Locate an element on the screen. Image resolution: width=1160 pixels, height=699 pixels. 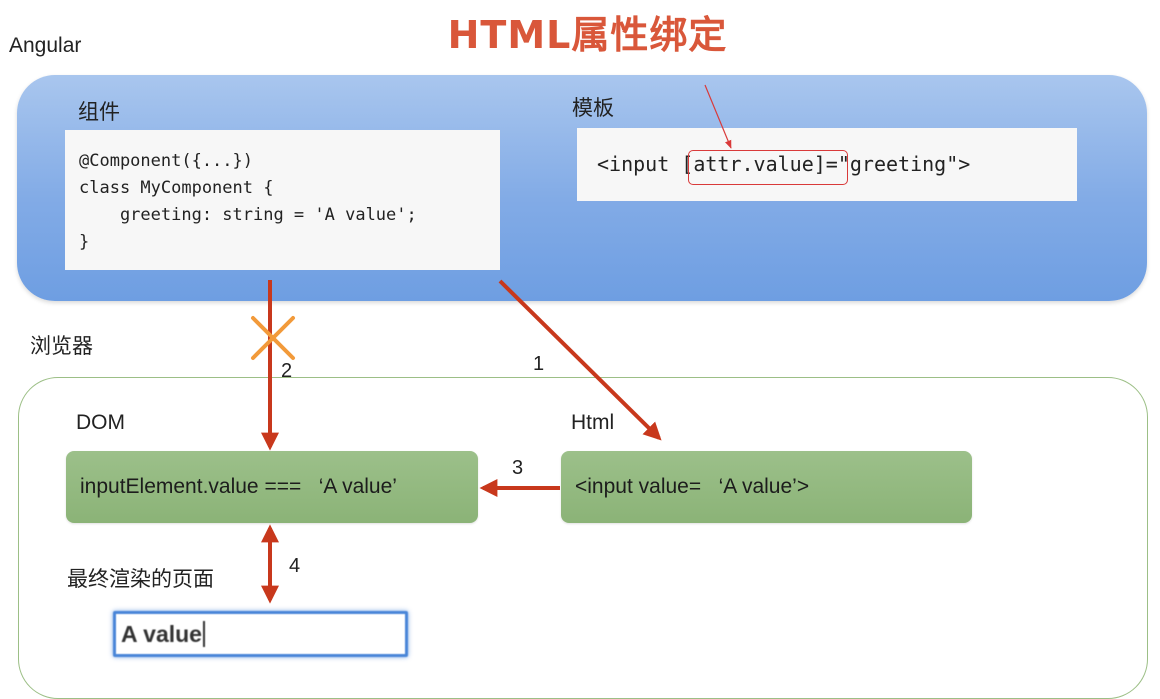
step-label-2: 2 is located at coordinates (286, 371).